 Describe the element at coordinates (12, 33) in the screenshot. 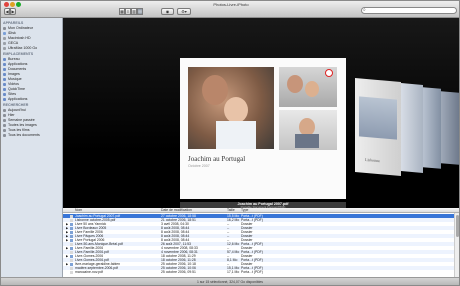

I see `sidebar-item-label: iDisk` at that location.